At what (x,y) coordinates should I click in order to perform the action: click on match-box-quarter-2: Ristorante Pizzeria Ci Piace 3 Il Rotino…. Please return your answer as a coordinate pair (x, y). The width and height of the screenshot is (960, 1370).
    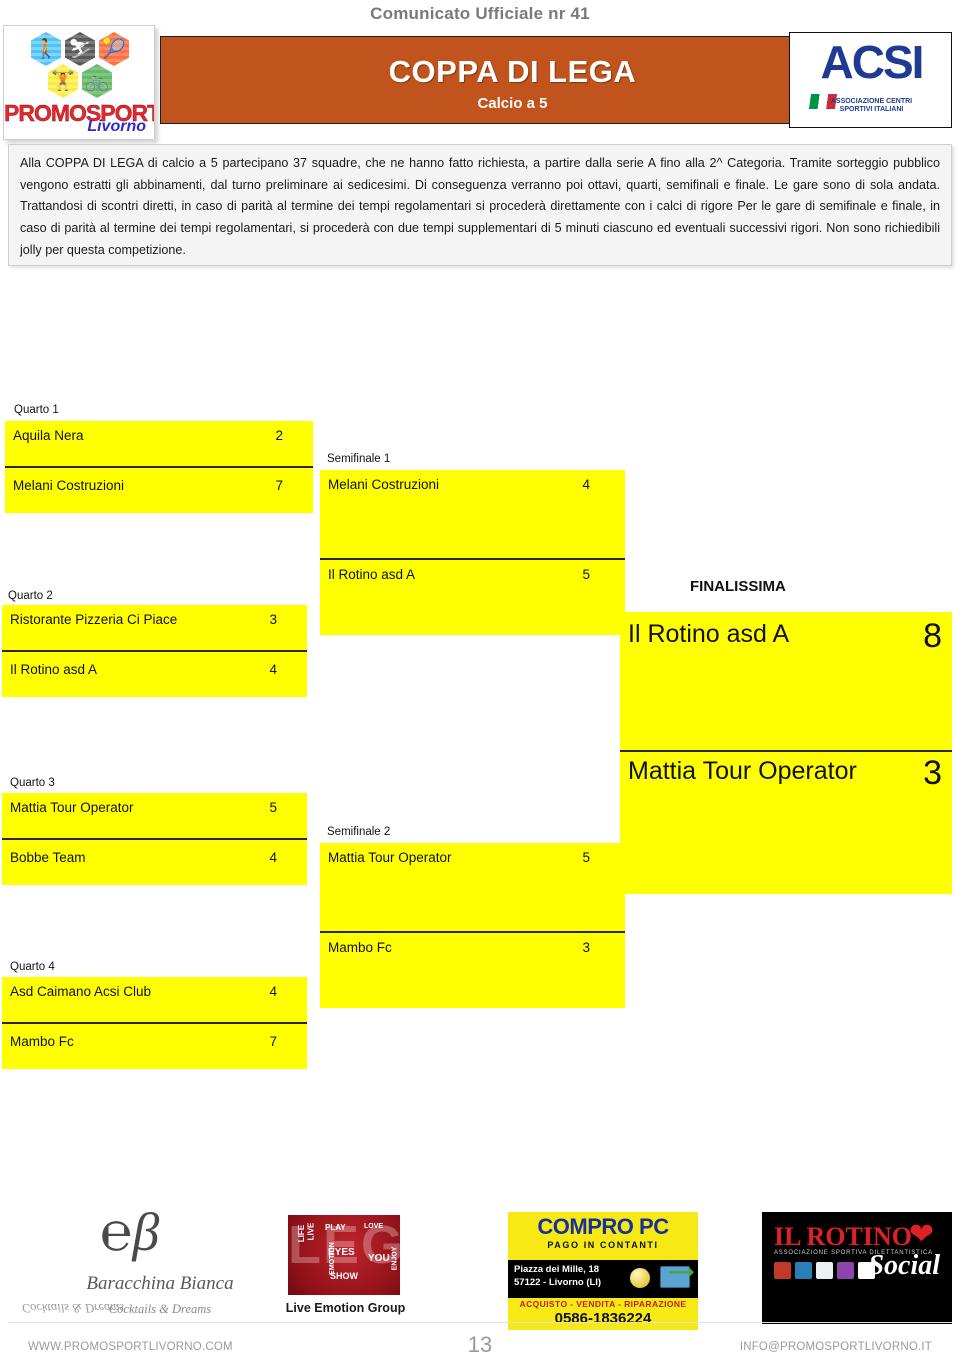
    Looking at the image, I should click on (154, 651).